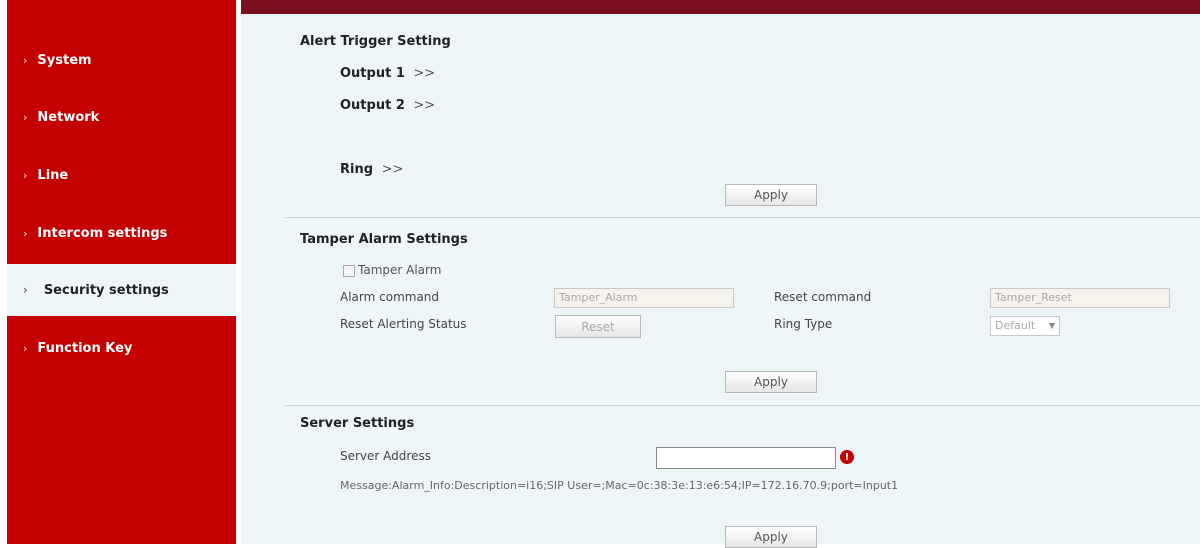 This screenshot has height=548, width=1200. I want to click on output-1-link: Output 1 >>, so click(387, 73).